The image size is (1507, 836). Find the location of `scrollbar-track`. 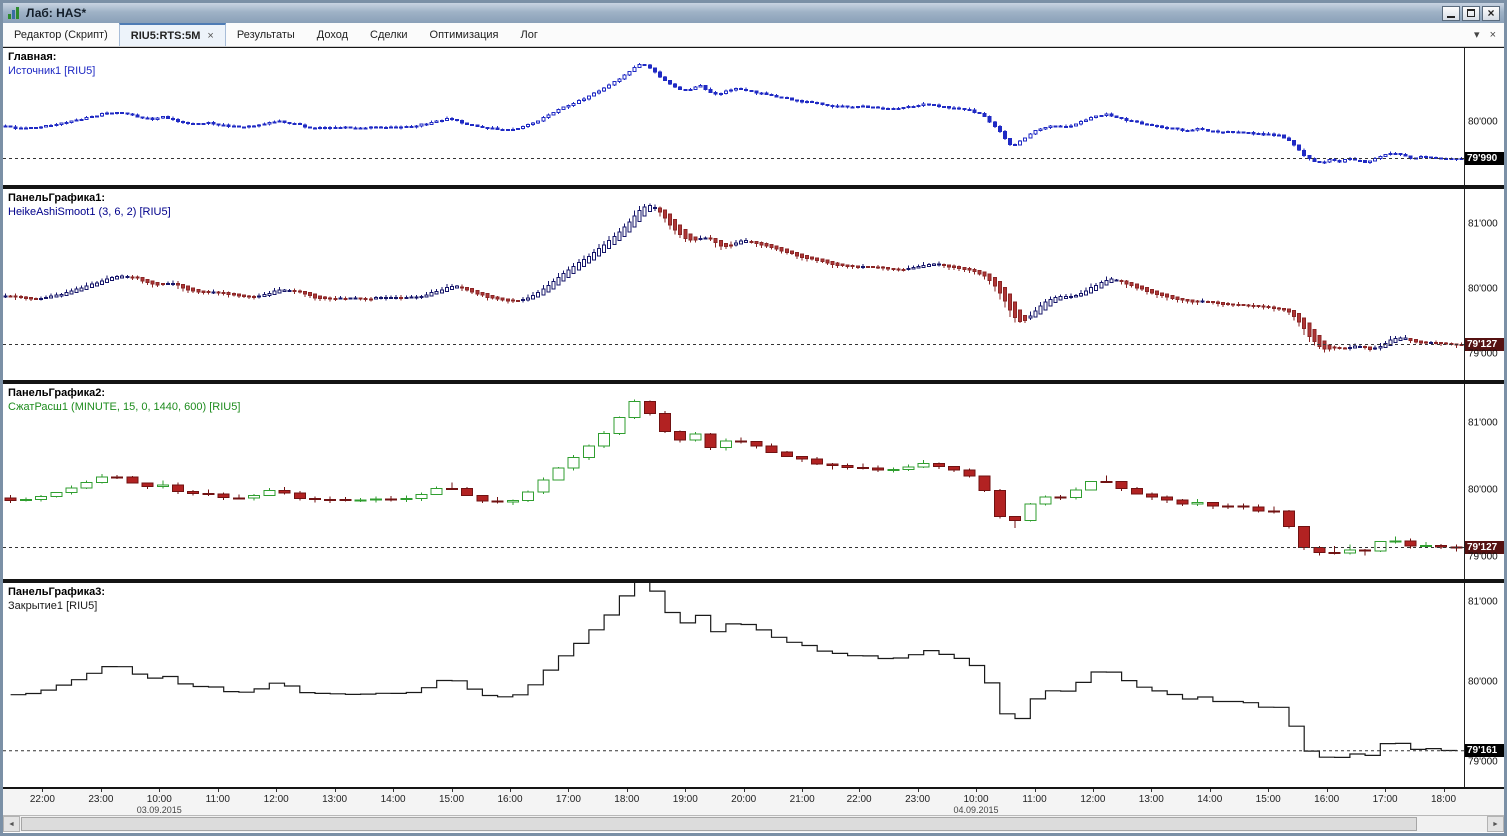

scrollbar-track is located at coordinates (753, 824).